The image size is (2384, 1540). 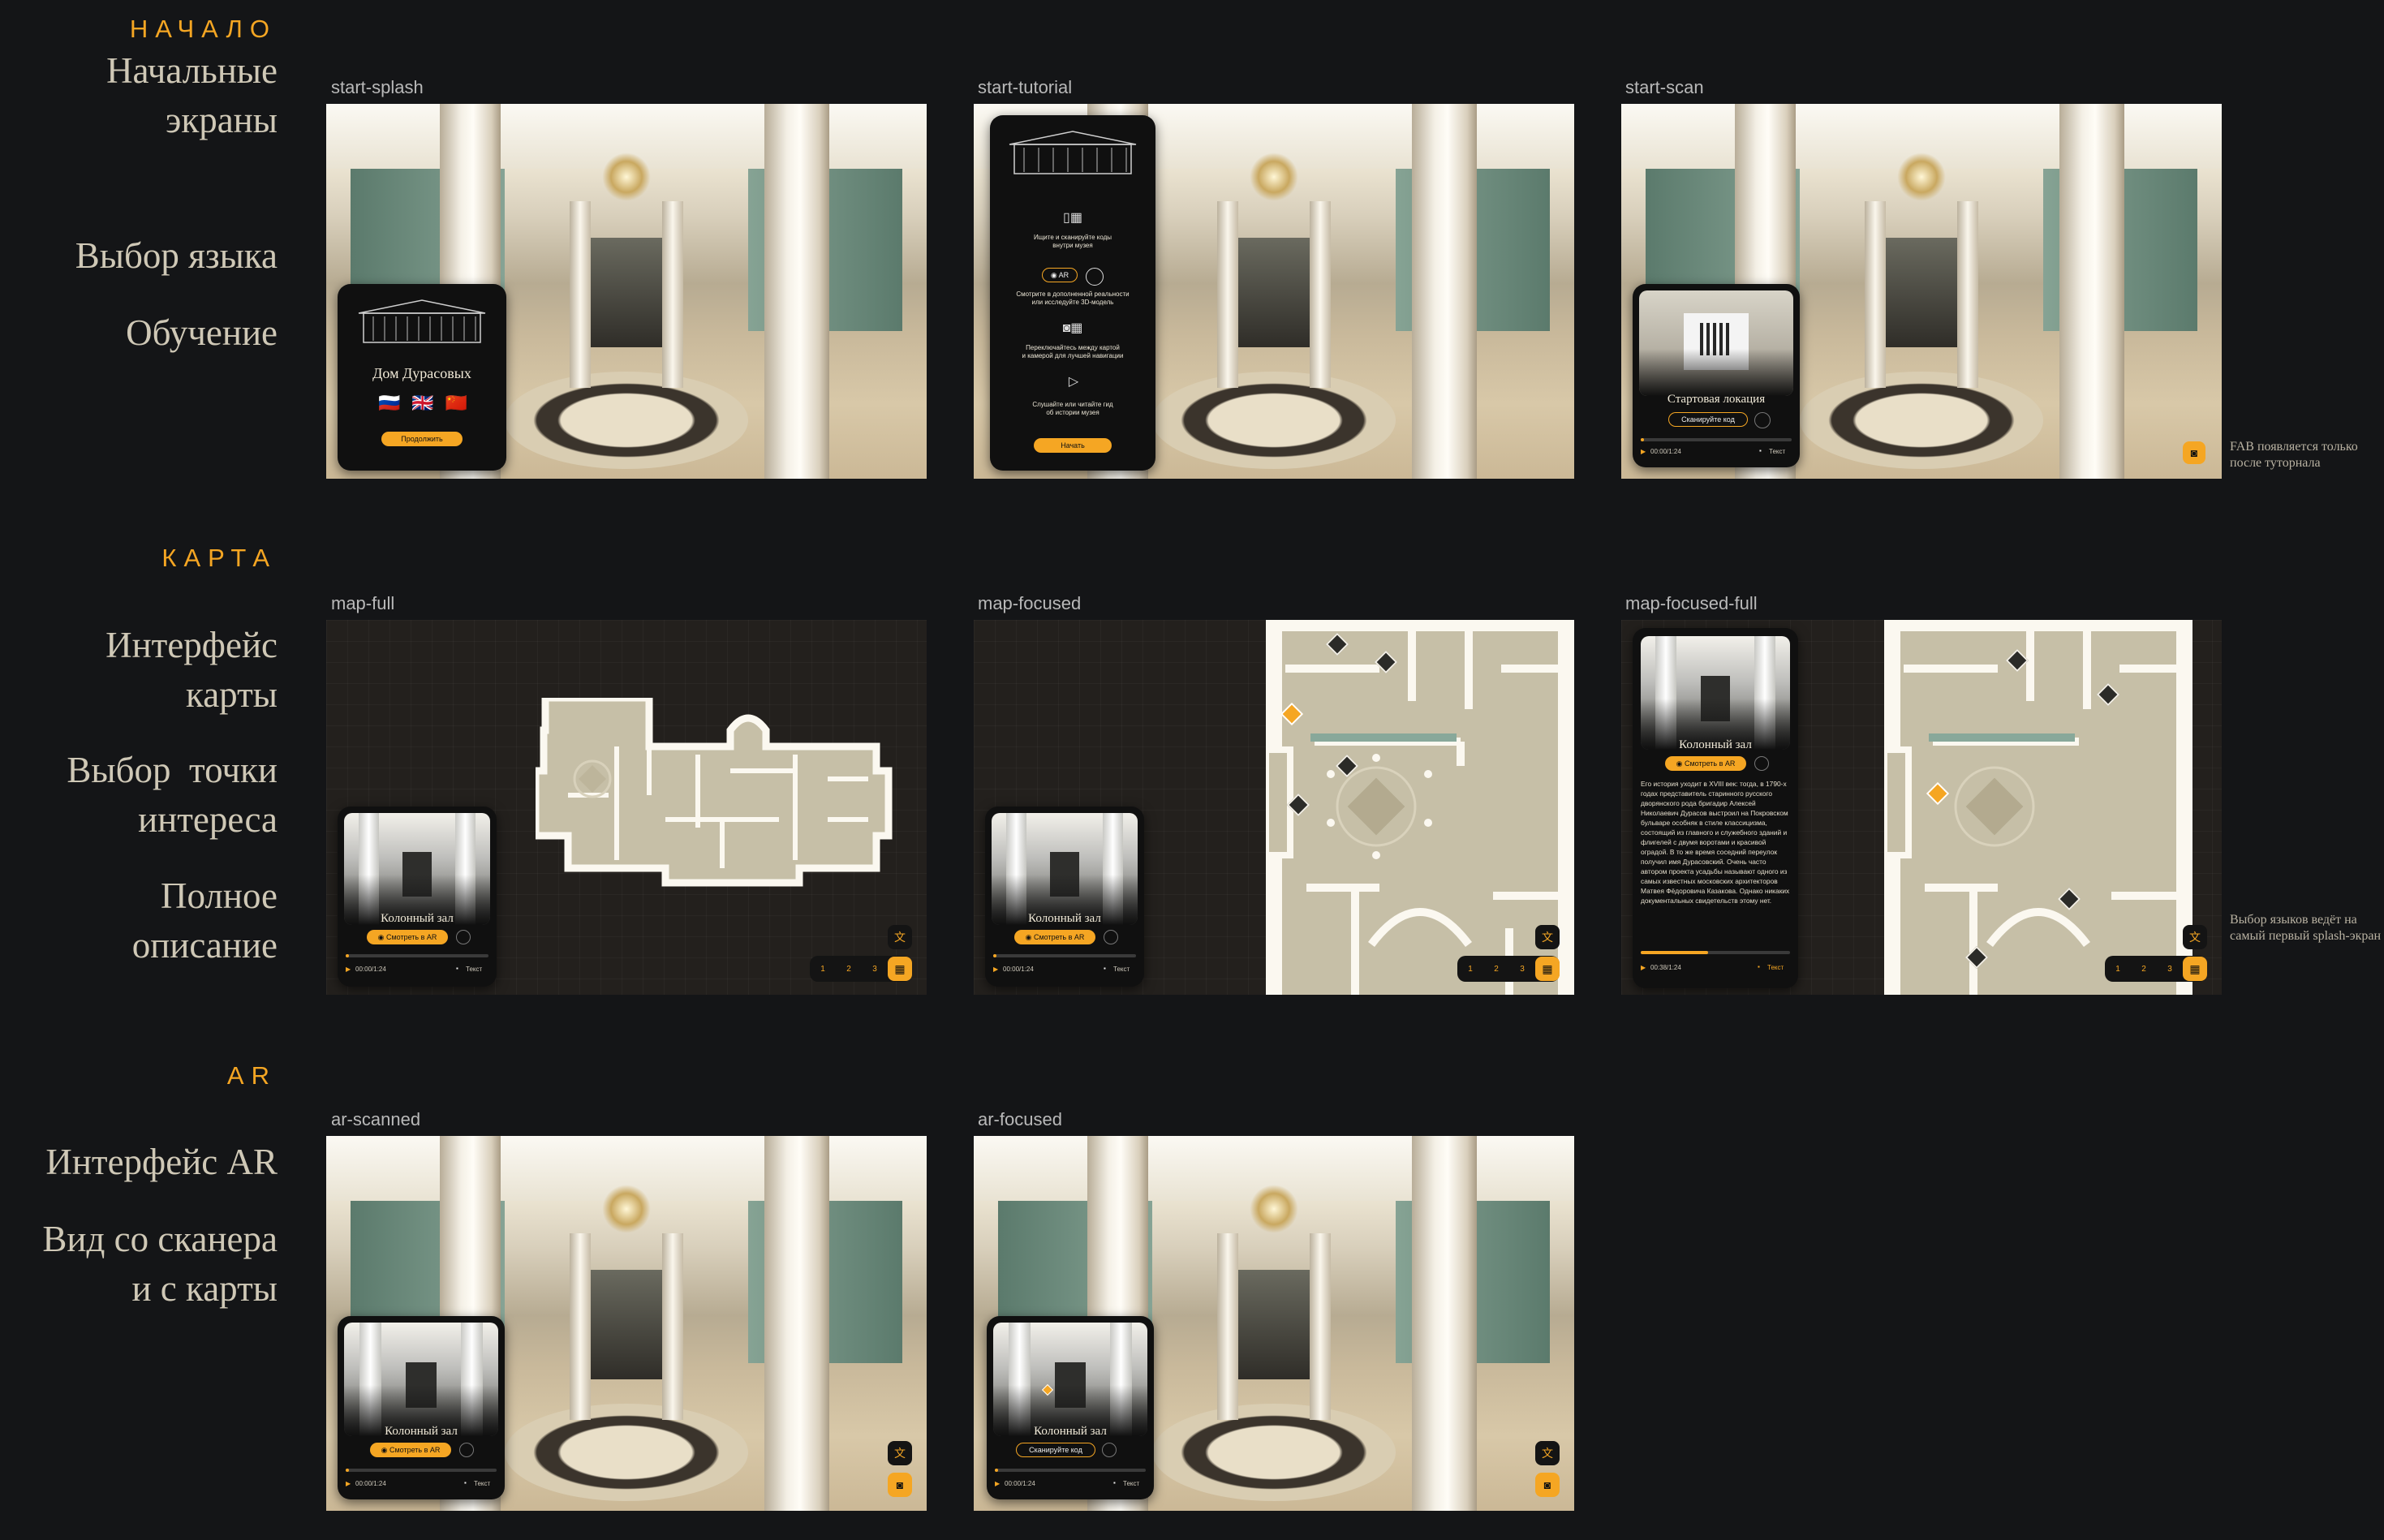 I want to click on museum-title: Дом Дурасовых, so click(x=421, y=373).